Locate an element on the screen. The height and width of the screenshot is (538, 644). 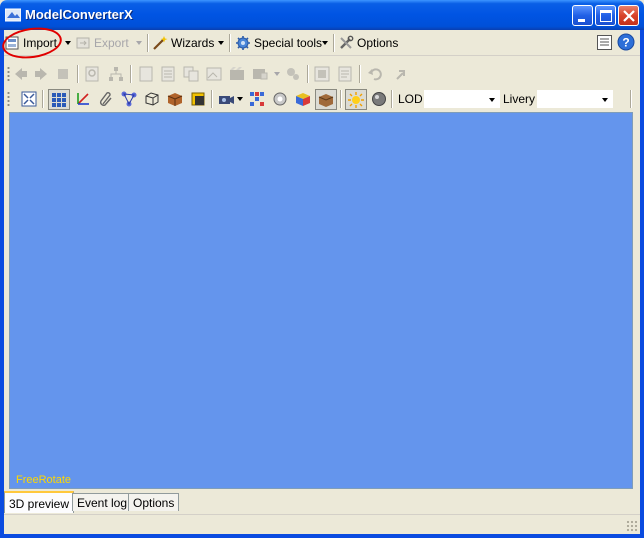
close-button is located at coordinates (628, 15).